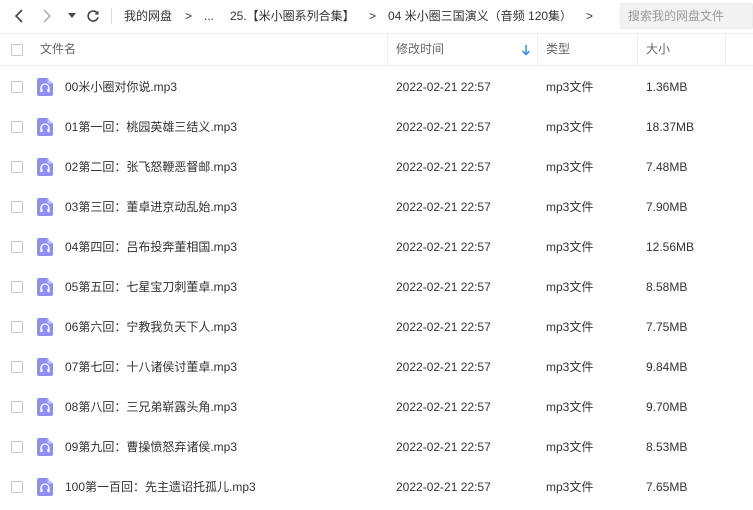  What do you see at coordinates (667, 287) in the screenshot?
I see `file-size: 8.58MB` at bounding box center [667, 287].